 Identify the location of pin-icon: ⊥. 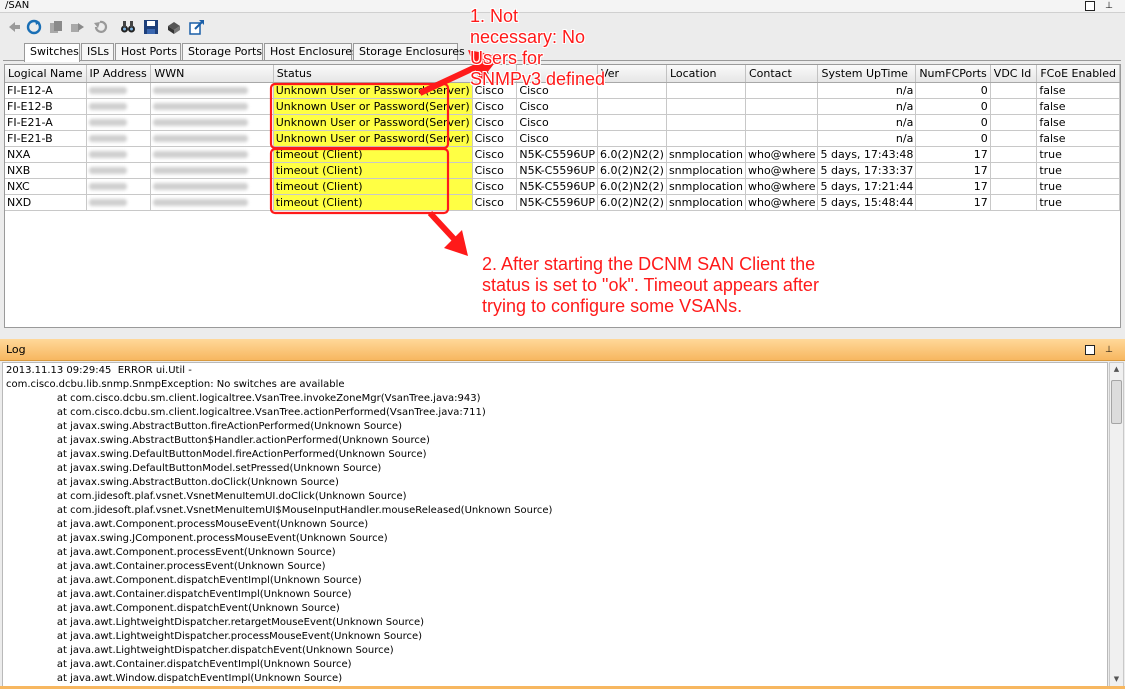
(1109, 6).